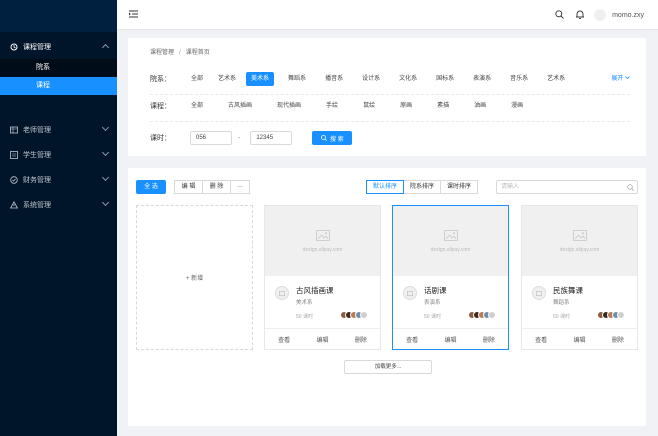 This screenshot has width=658, height=436. Describe the element at coordinates (297, 79) in the screenshot. I see `dept-tag: 舞蹈系` at that location.